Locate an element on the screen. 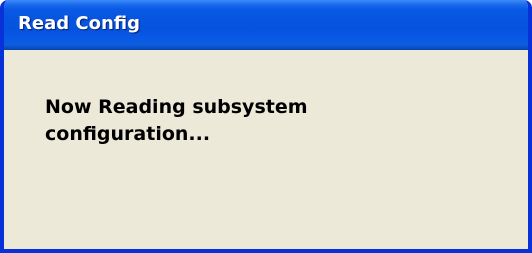 Image resolution: width=532 pixels, height=253 pixels. window-title: Read Config is located at coordinates (79, 23).